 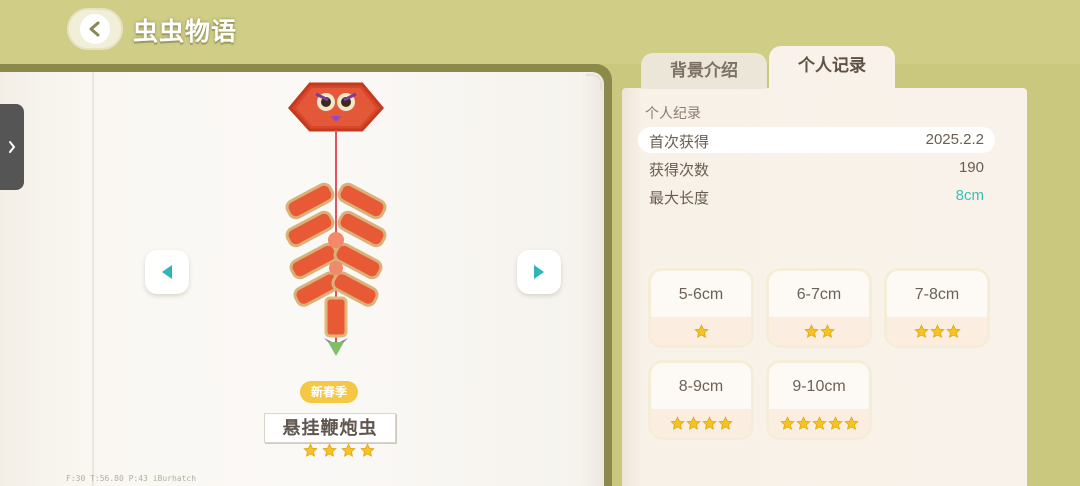 What do you see at coordinates (816, 140) in the screenshot?
I see `stat-row-first-obtained: 首次获得 2025.2.2` at bounding box center [816, 140].